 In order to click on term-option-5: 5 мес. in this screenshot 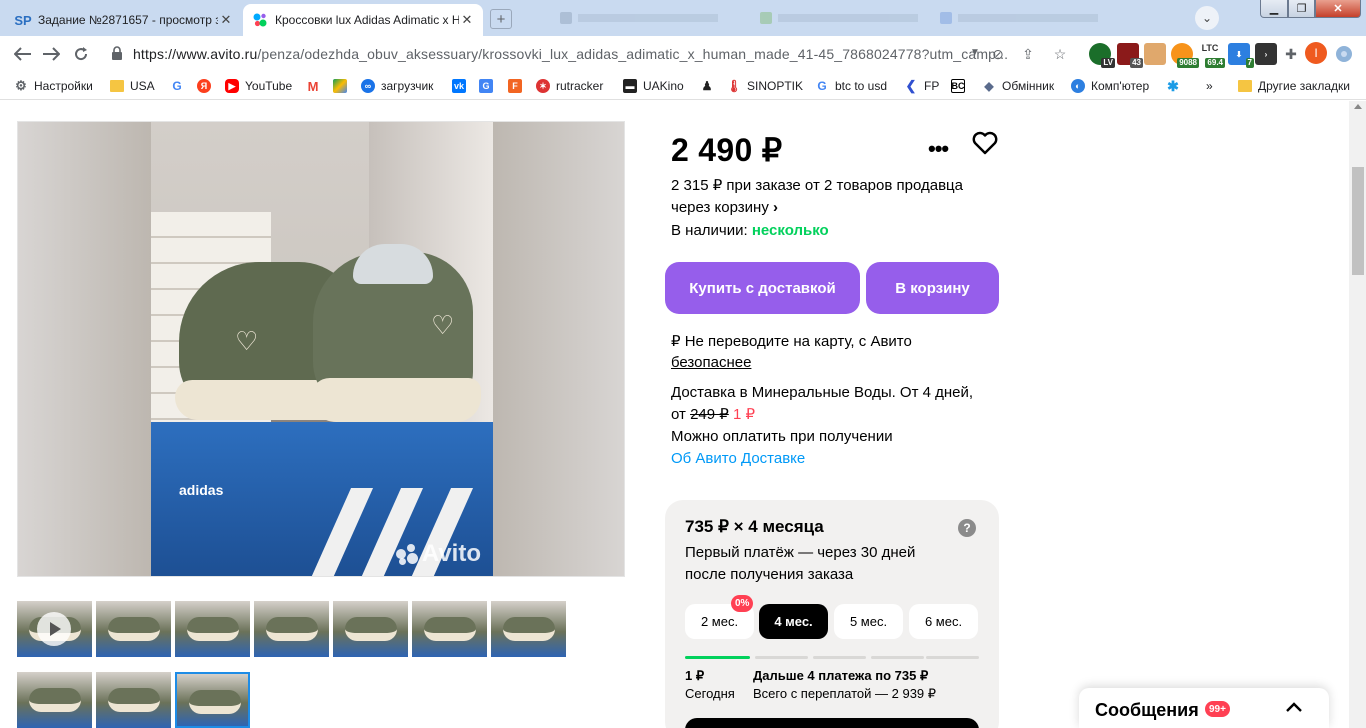, I will do `click(868, 621)`.